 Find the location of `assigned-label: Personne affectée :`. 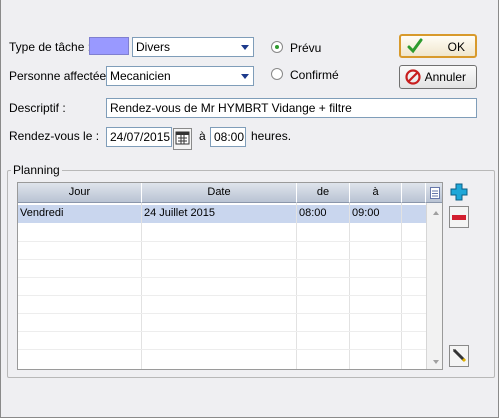

assigned-label: Personne affectée : is located at coordinates (61, 76).